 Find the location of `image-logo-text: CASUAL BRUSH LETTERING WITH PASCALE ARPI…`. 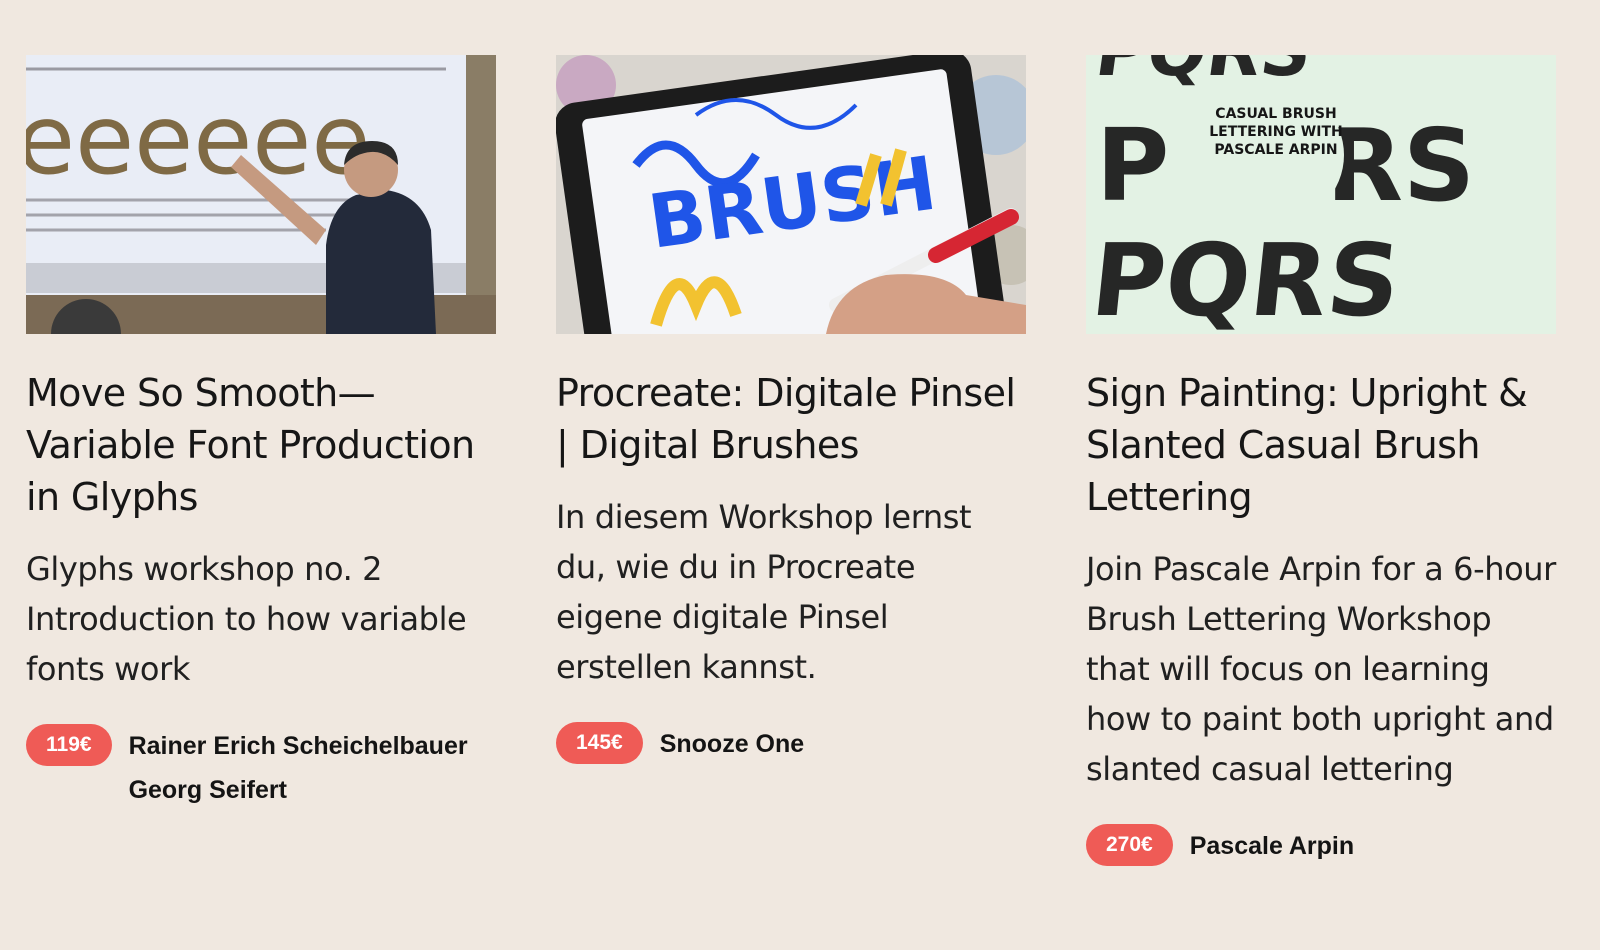

image-logo-text: CASUAL BRUSH LETTERING WITH PASCALE ARPI… is located at coordinates (1276, 132).